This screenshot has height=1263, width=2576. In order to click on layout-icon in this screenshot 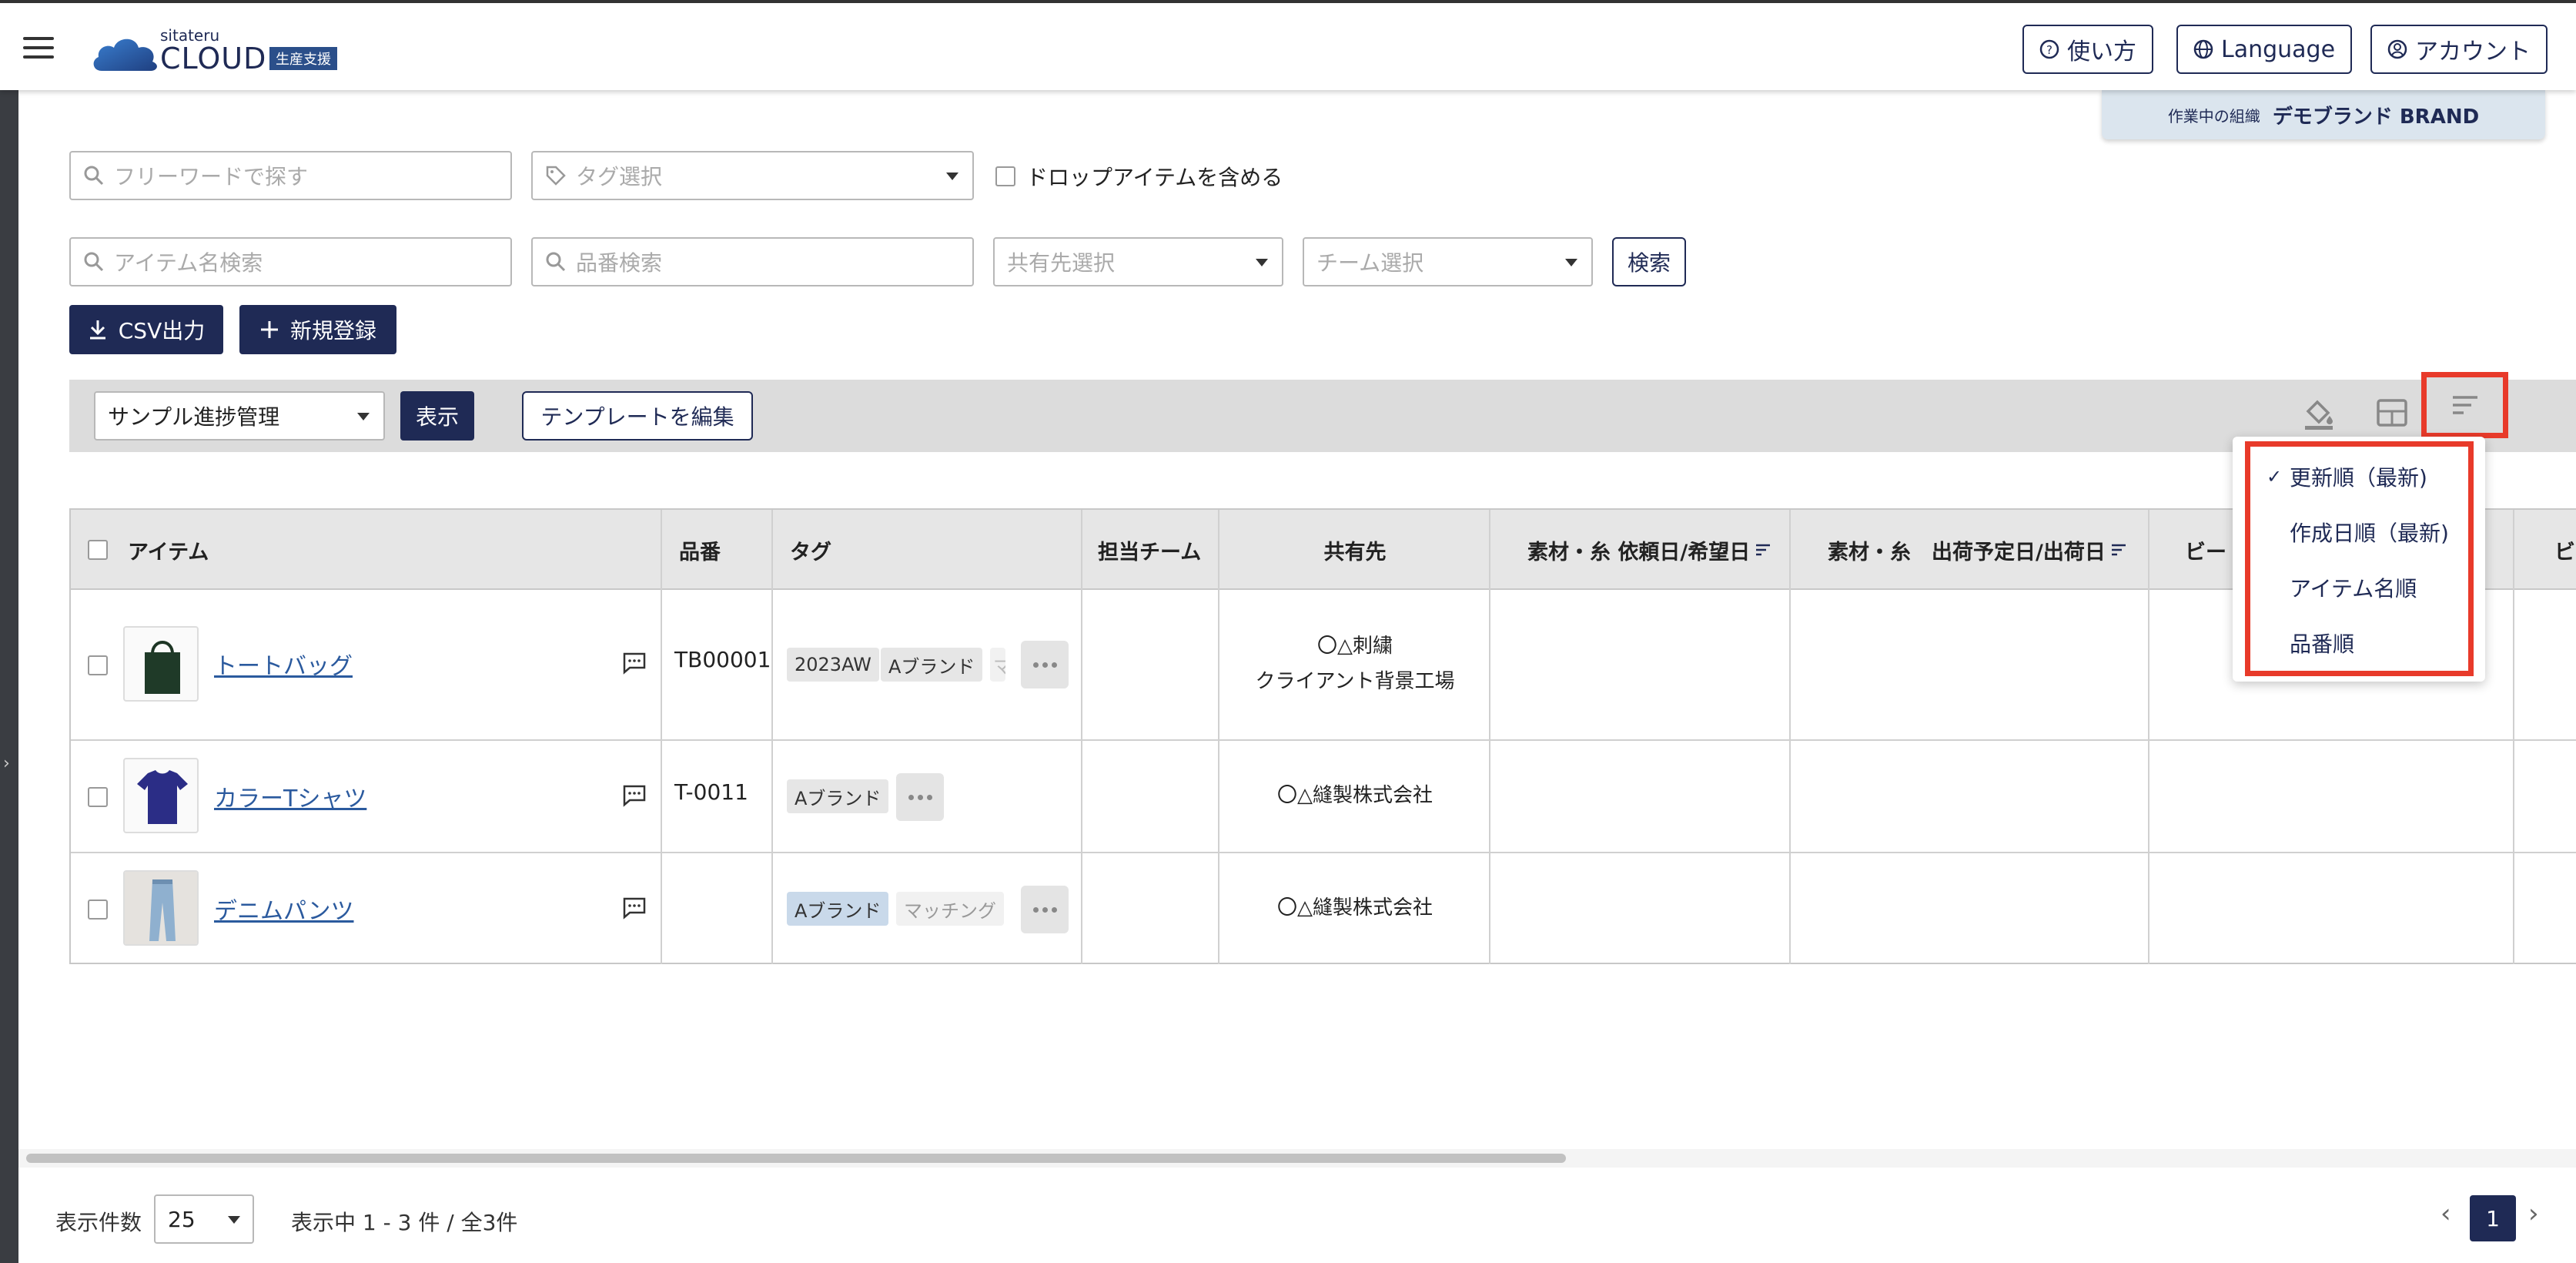, I will do `click(2392, 412)`.